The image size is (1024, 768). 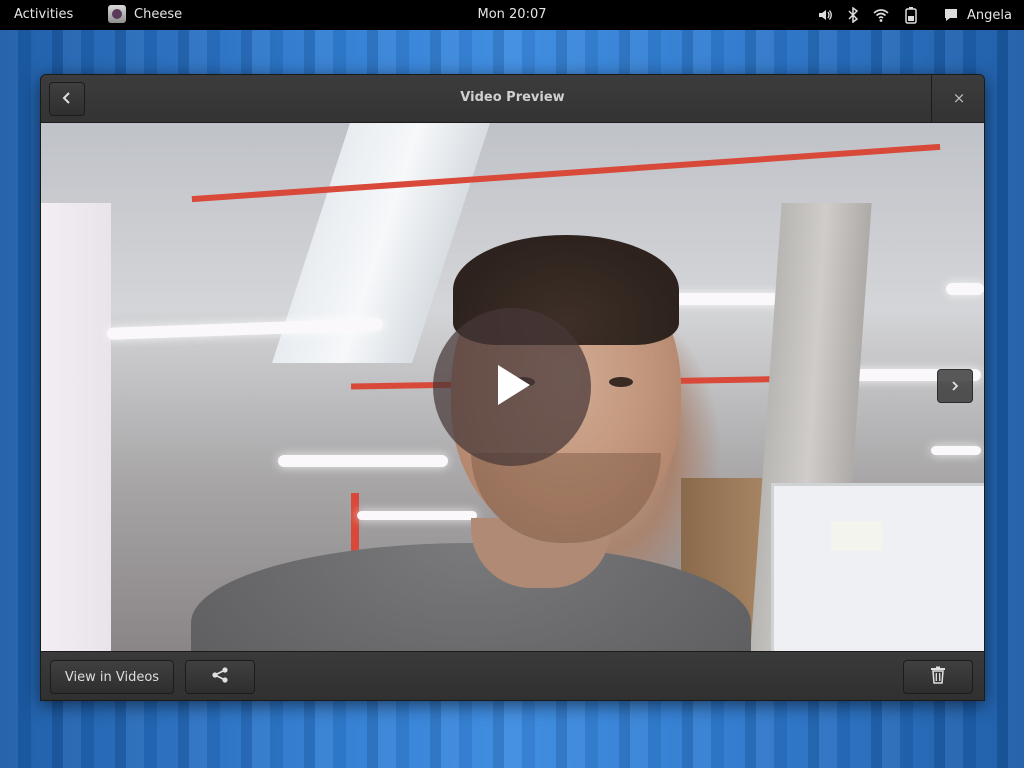 I want to click on app-menu: Cheese, so click(x=145, y=14).